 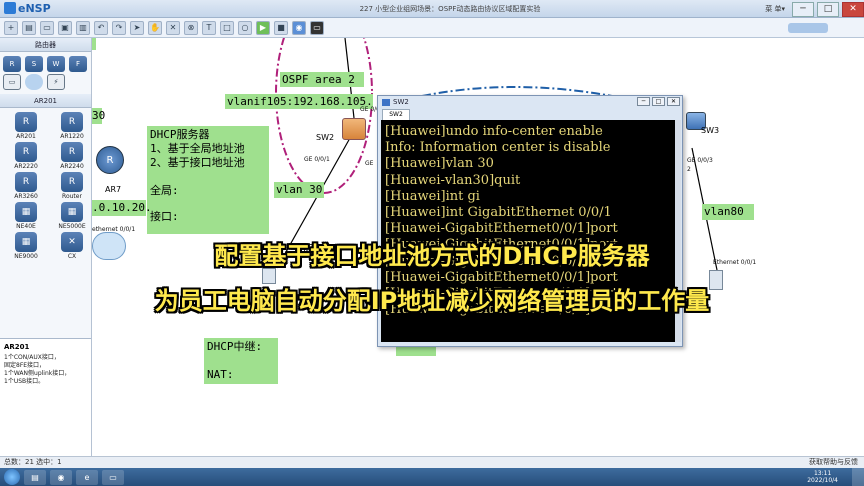 I want to click on console-line: [Huawei]int gi, so click(x=432, y=196).